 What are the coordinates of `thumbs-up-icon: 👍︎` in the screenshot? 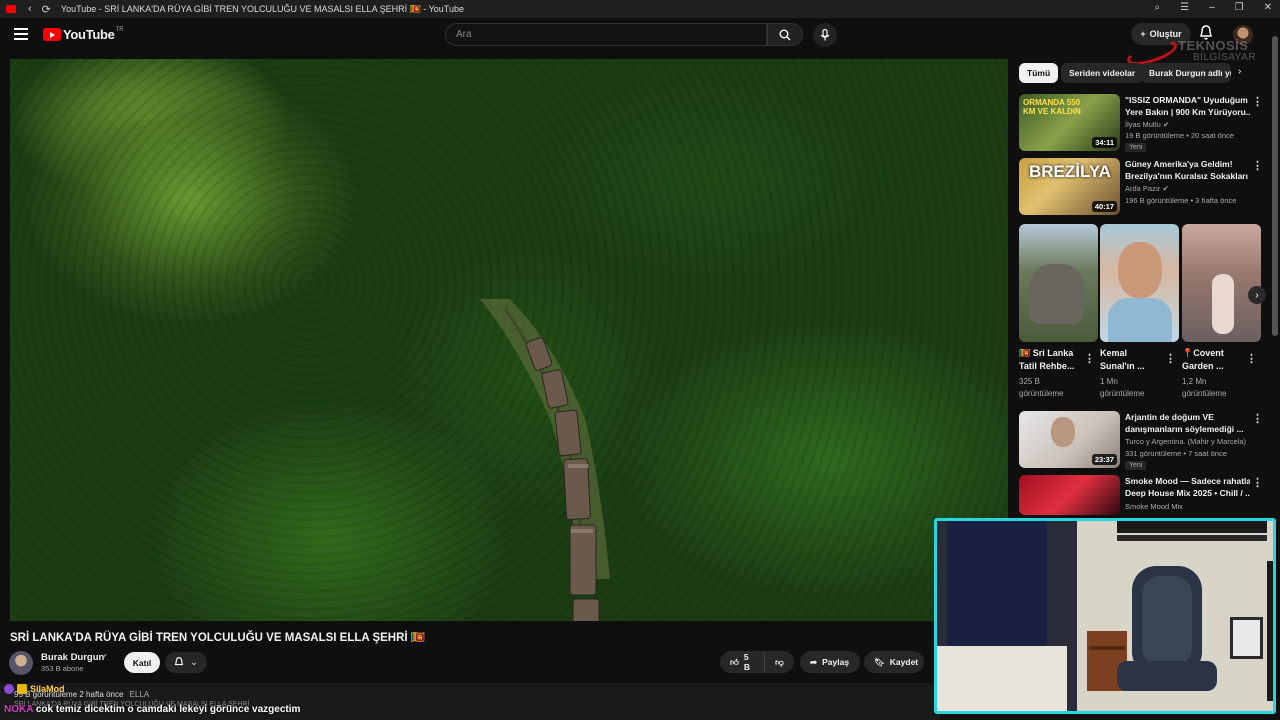 It's located at (734, 661).